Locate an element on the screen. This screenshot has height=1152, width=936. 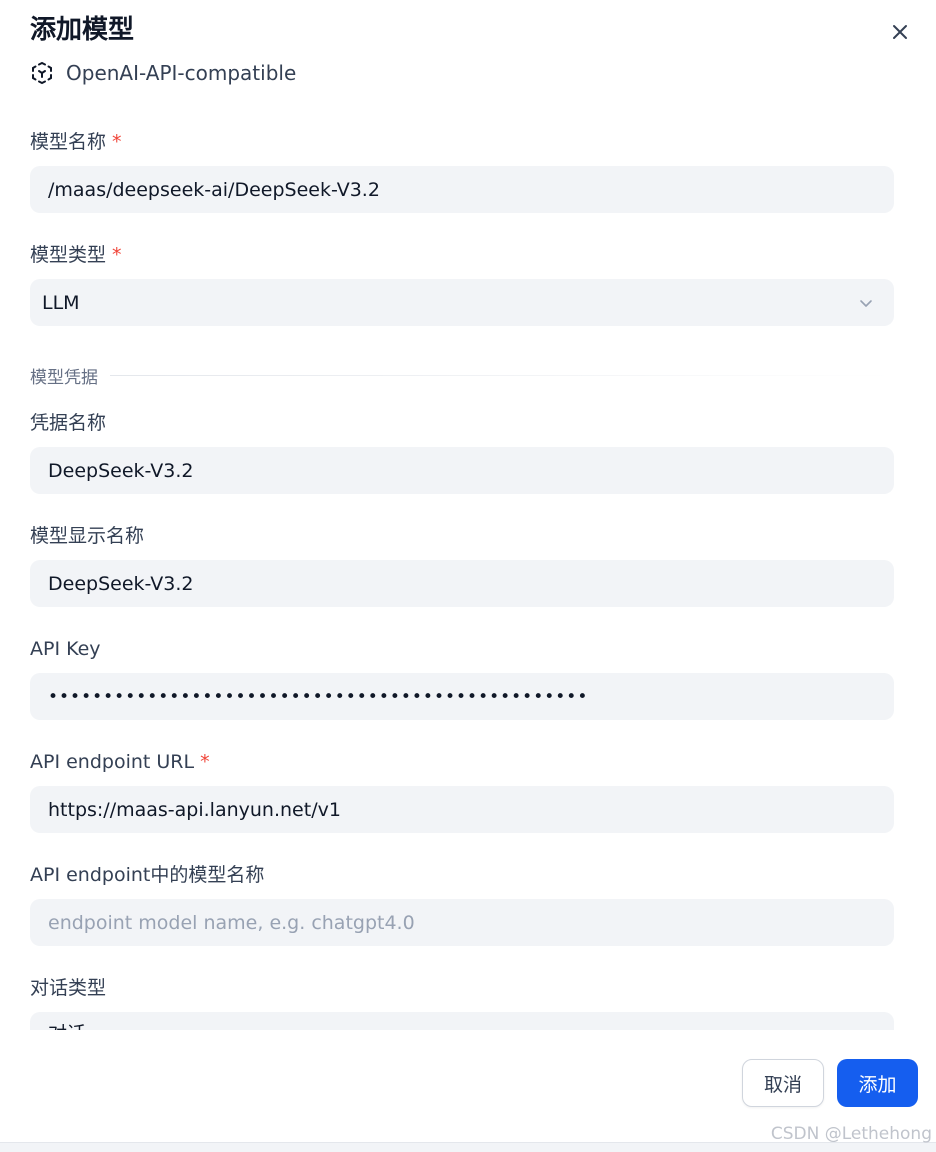
display-name-input: DeepSeek-V3.2 is located at coordinates (462, 583).